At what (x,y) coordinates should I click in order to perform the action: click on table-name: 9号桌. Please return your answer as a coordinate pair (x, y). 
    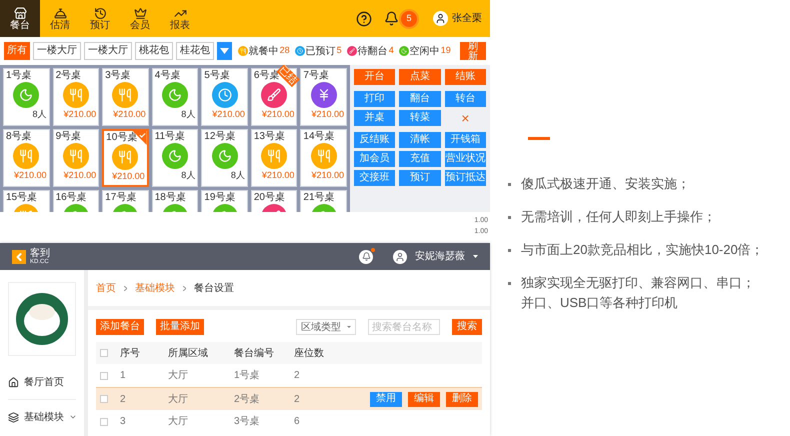
    Looking at the image, I should click on (69, 136).